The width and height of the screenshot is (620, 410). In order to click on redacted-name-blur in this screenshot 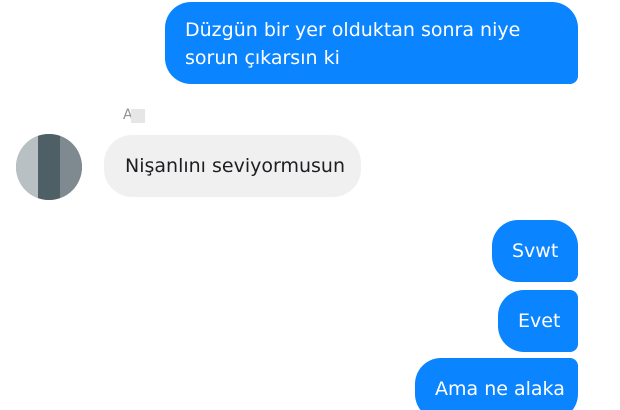, I will do `click(138, 116)`.